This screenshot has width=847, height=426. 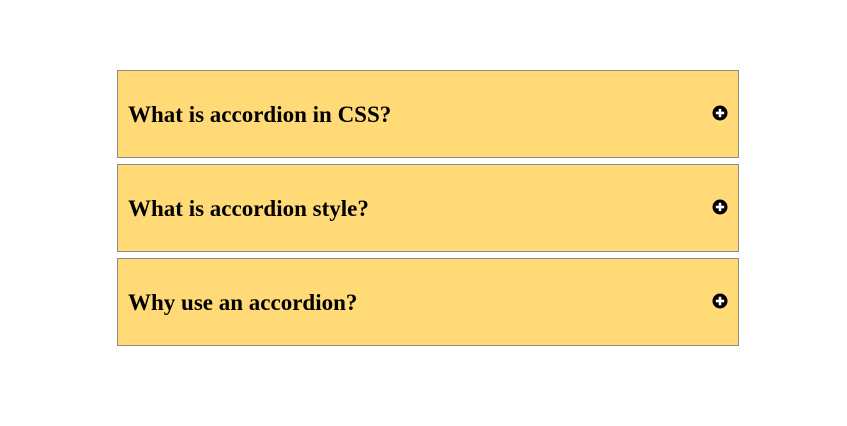 I want to click on accordion-item-title: What is accordion style?, so click(x=248, y=208).